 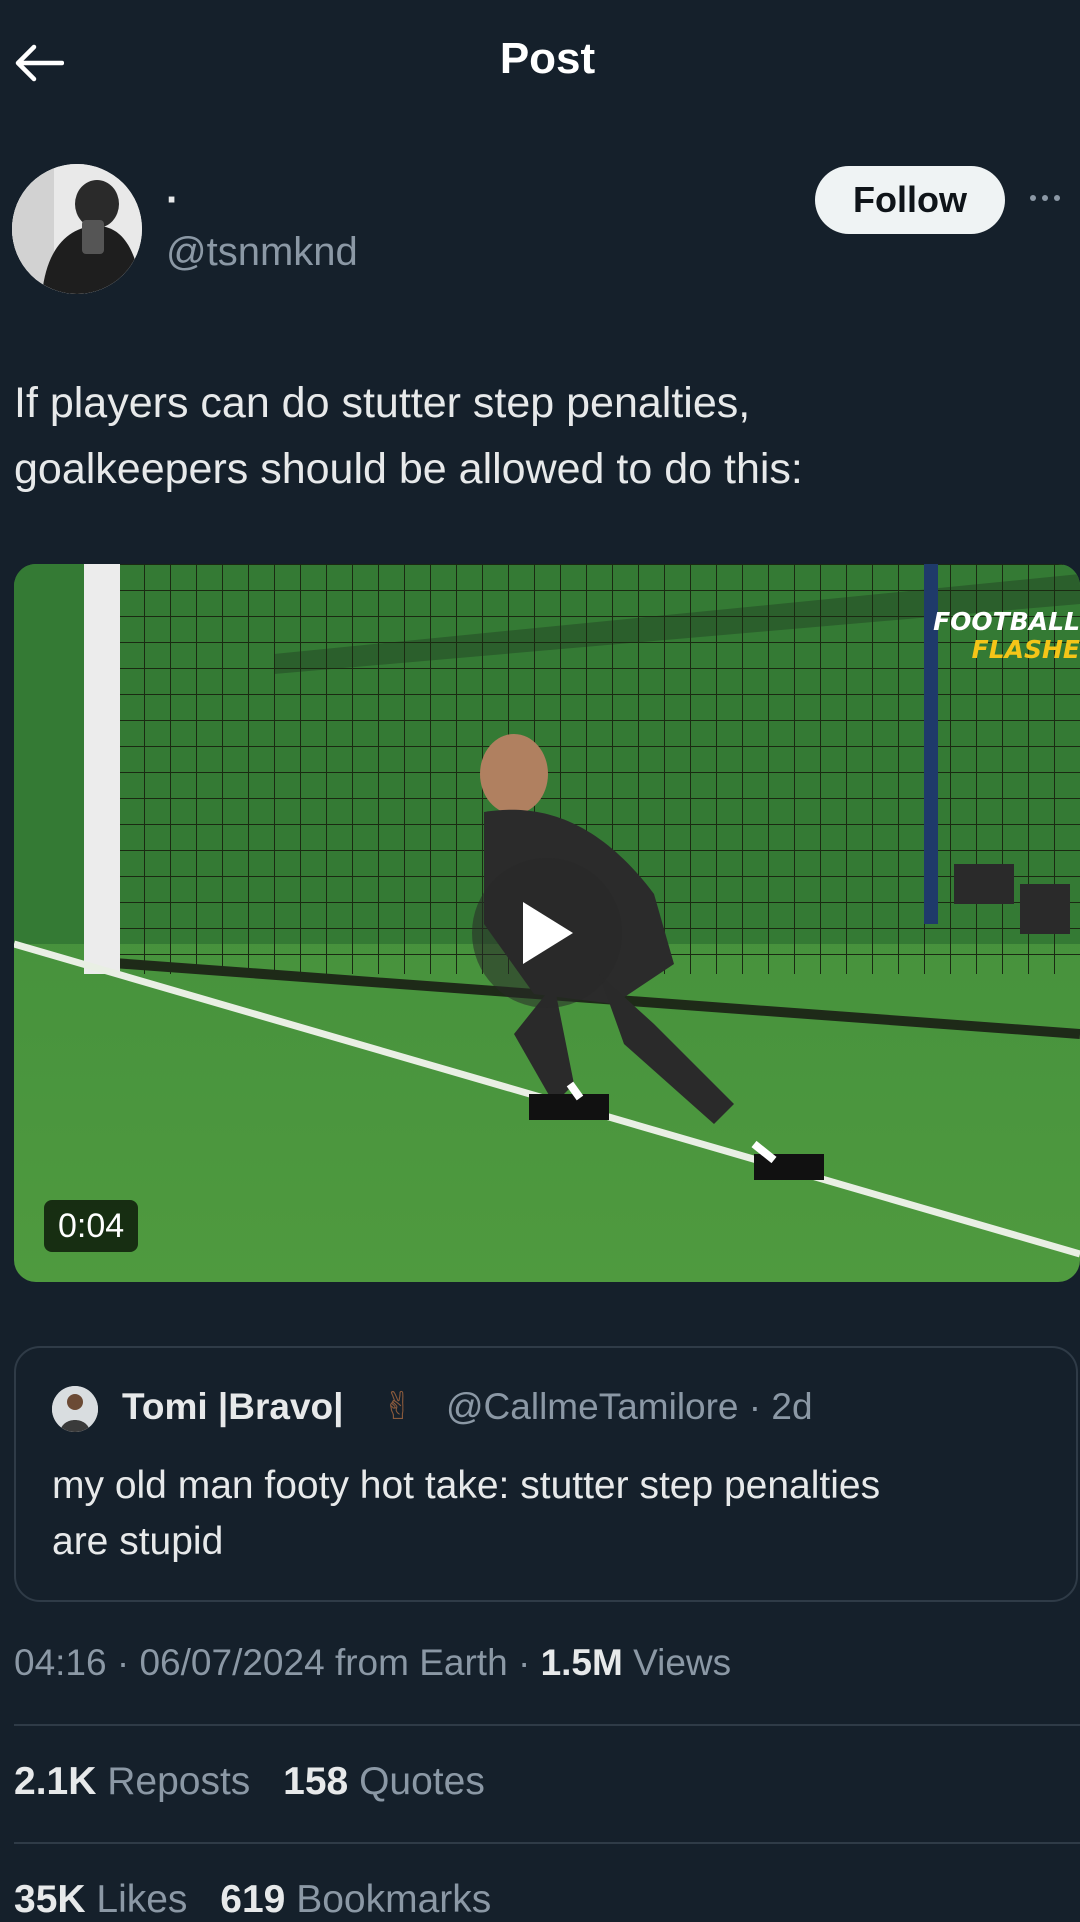 I want to click on quoted-avatar-image, so click(x=75, y=1409).